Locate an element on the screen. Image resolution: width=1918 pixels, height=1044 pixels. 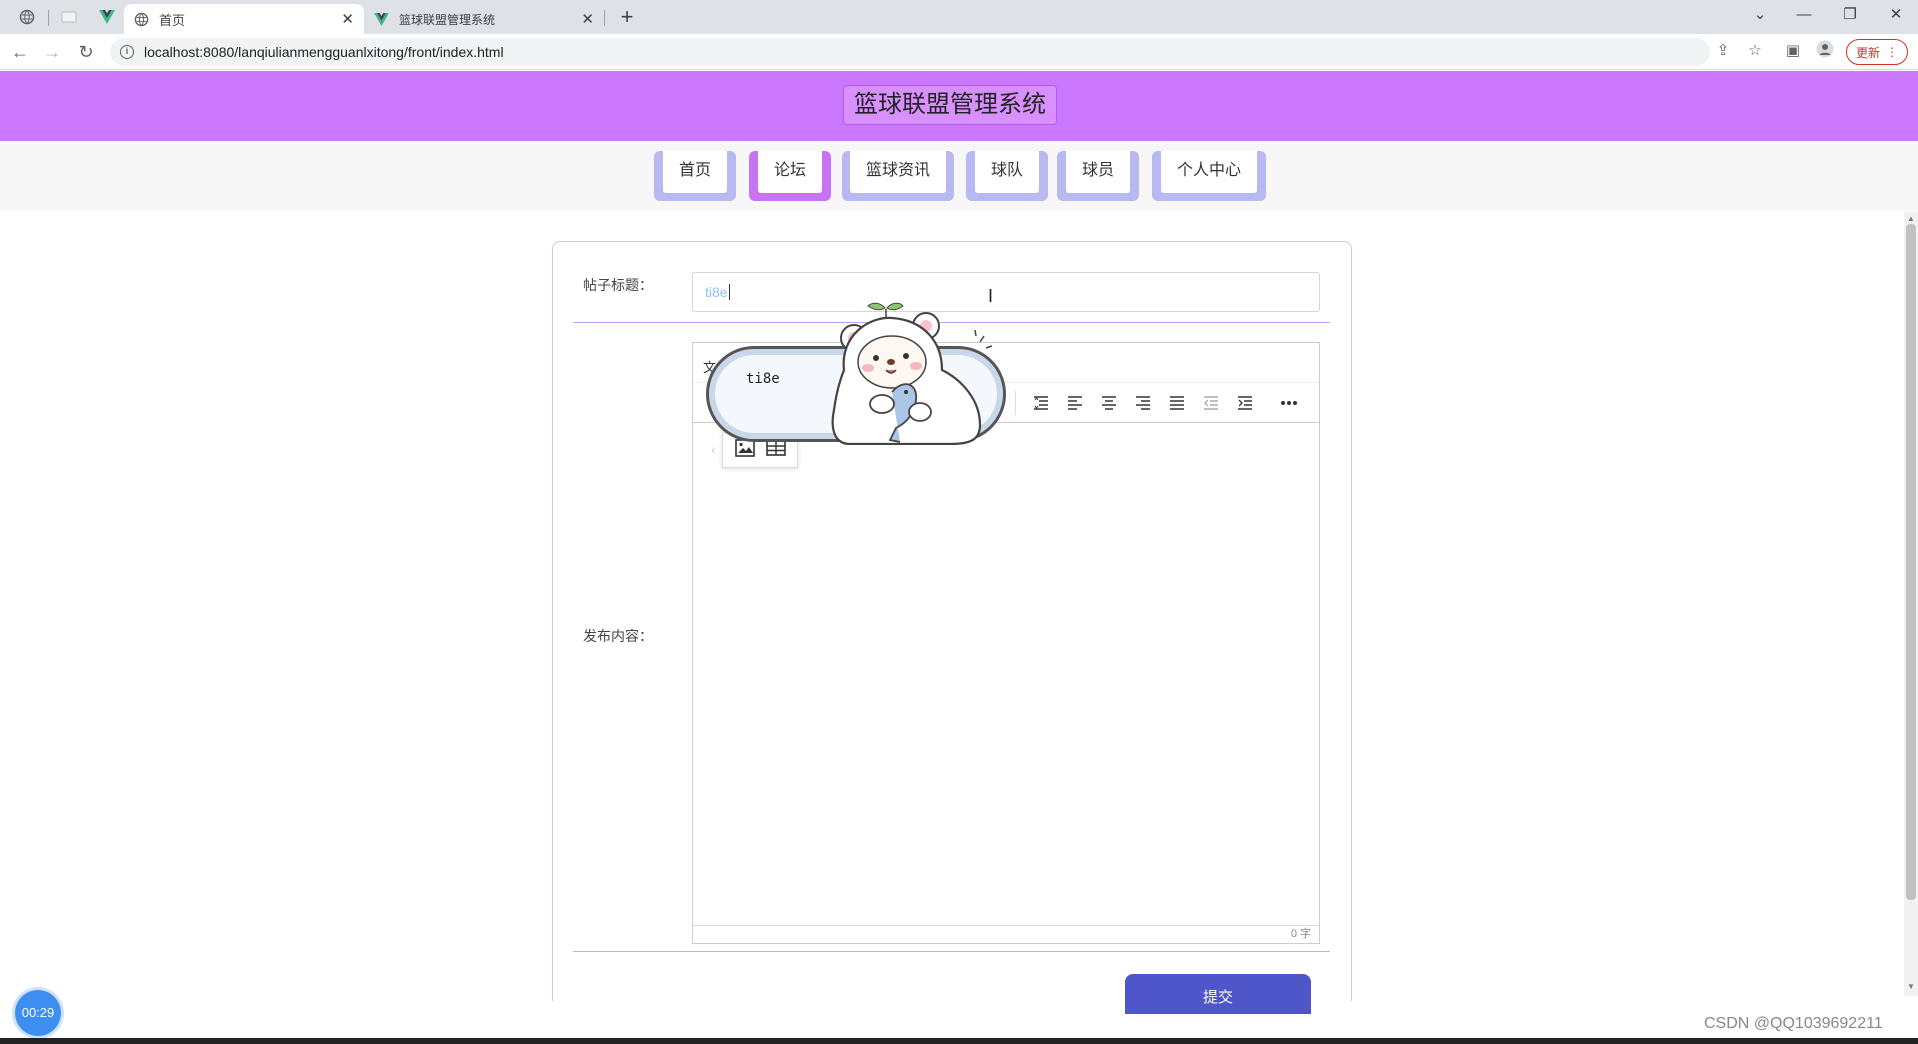
close-window-button: ✕ is located at coordinates (1896, 15).